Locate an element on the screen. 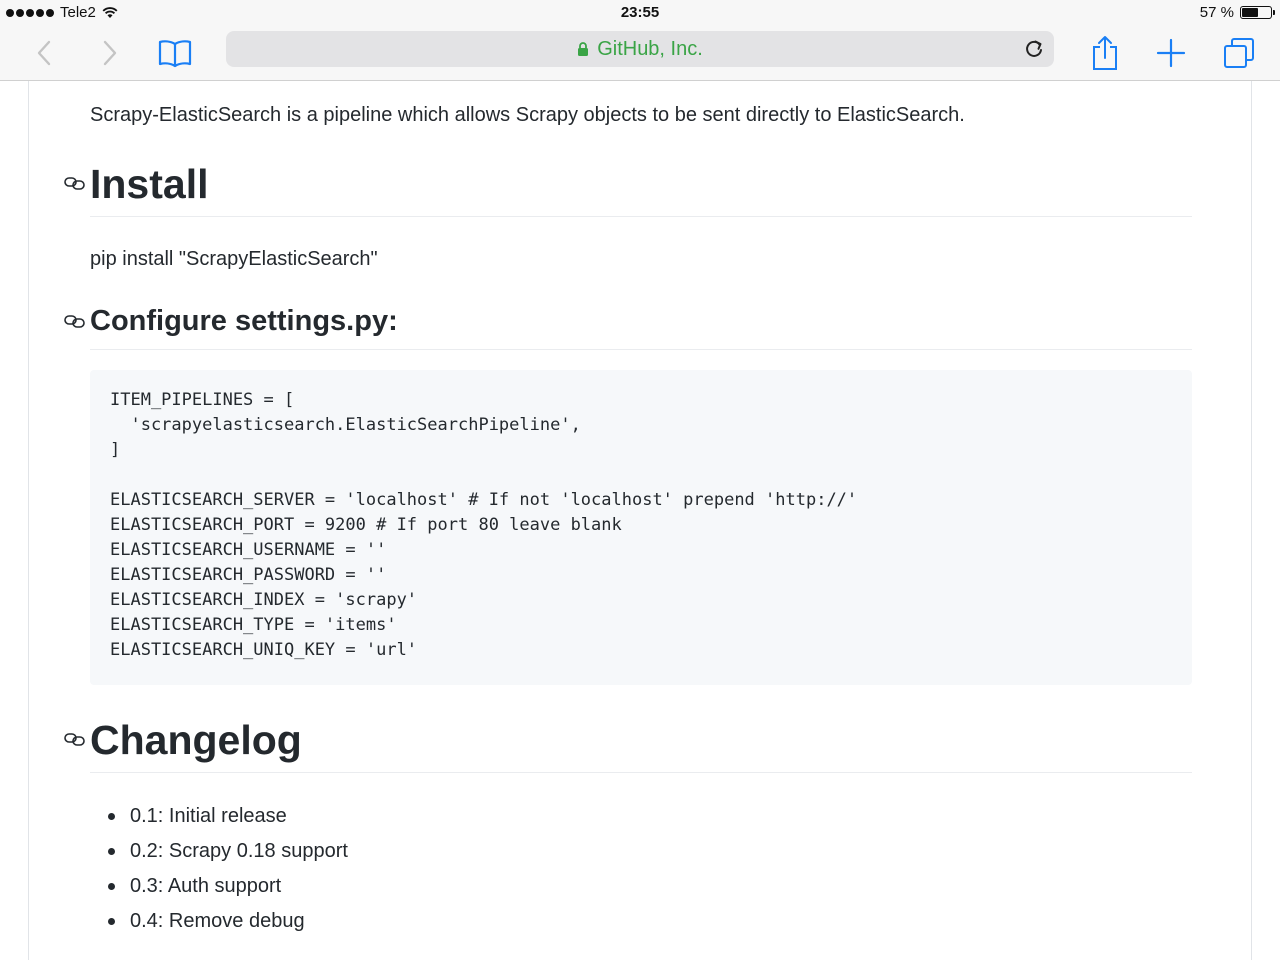 The height and width of the screenshot is (960, 1280). share-icon is located at coordinates (1105, 53).